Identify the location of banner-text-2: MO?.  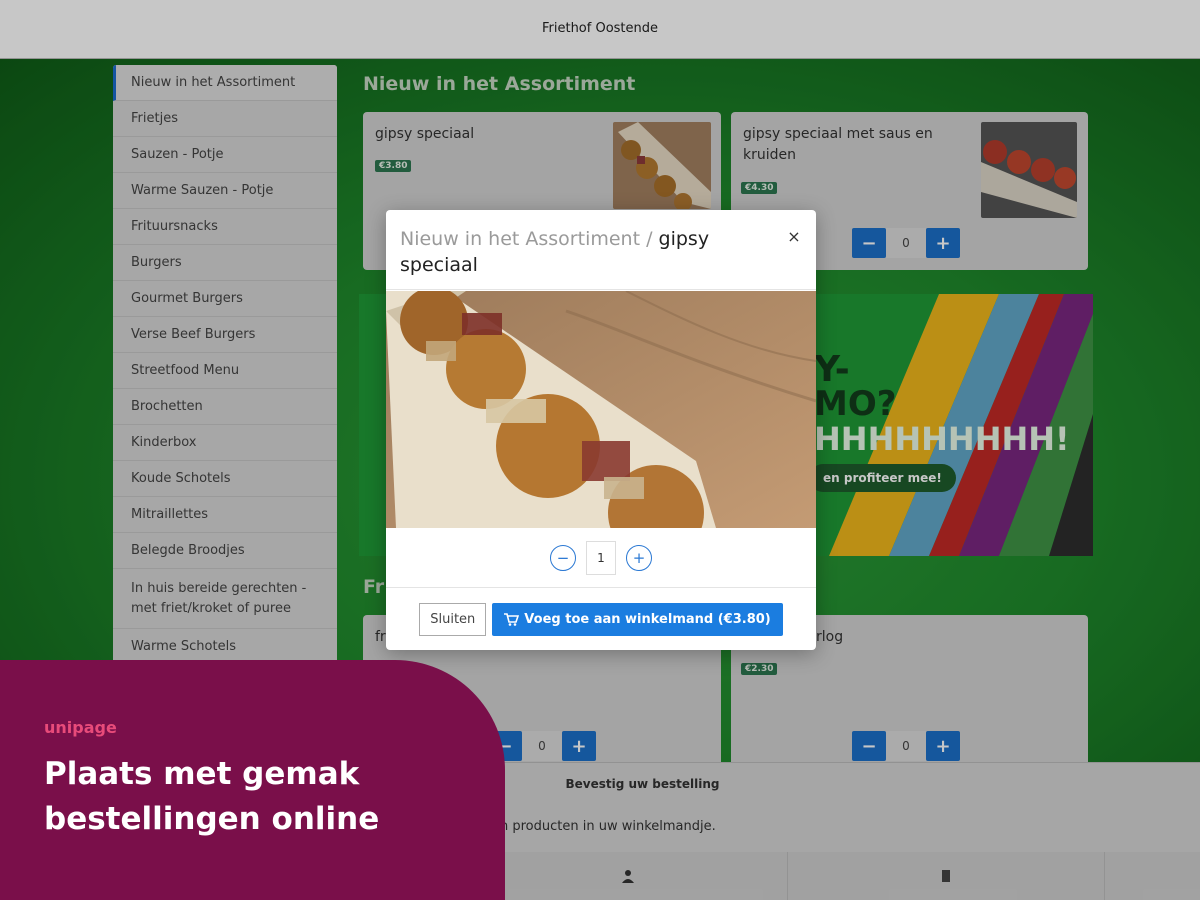
(855, 404).